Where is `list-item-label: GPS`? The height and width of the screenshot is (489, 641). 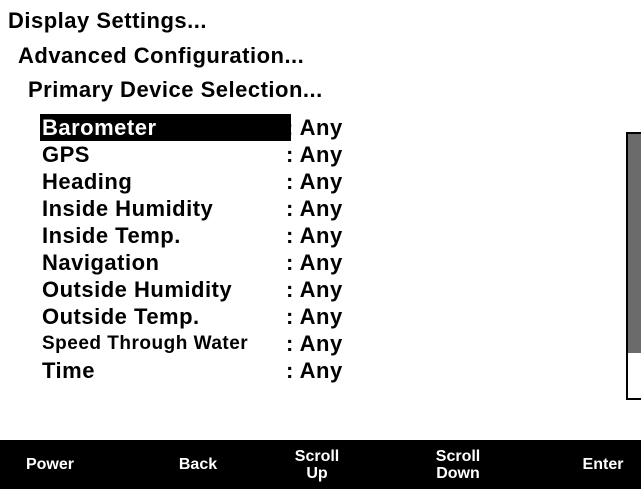 list-item-label: GPS is located at coordinates (66, 154).